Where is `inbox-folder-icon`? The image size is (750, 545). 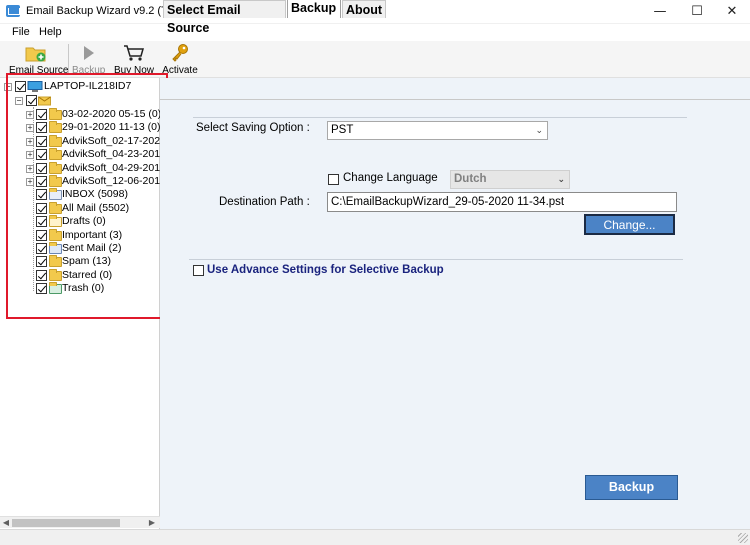 inbox-folder-icon is located at coordinates (55, 194).